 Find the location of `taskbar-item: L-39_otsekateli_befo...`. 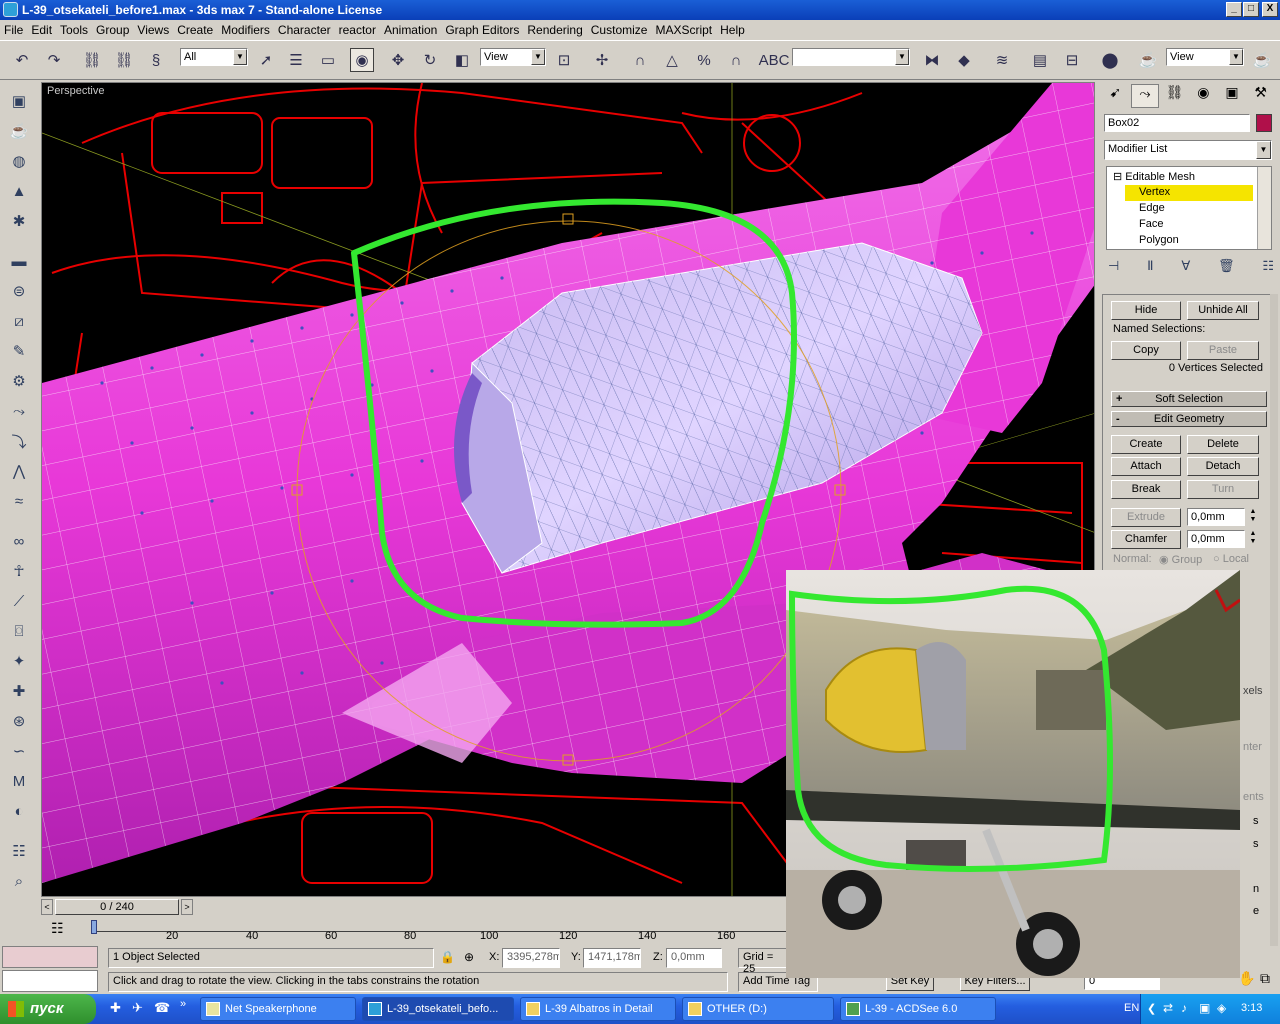

taskbar-item: L-39_otsekateli_befo... is located at coordinates (438, 1009).